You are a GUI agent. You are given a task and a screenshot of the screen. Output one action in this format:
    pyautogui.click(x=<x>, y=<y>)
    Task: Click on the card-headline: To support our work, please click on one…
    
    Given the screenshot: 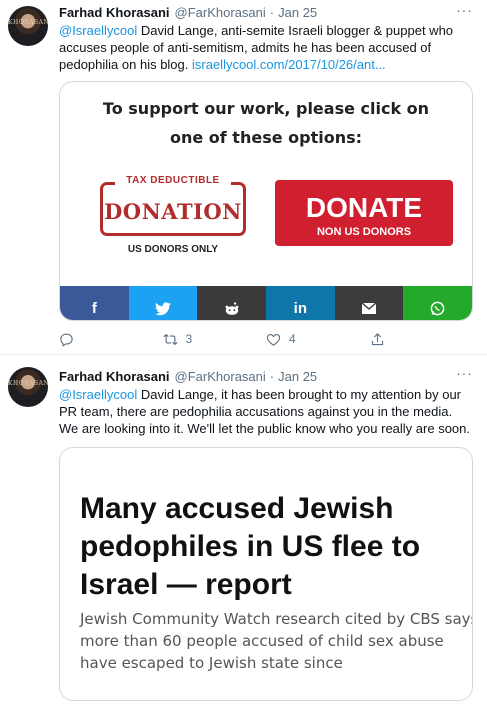 What is the action you would take?
    pyautogui.click(x=266, y=123)
    